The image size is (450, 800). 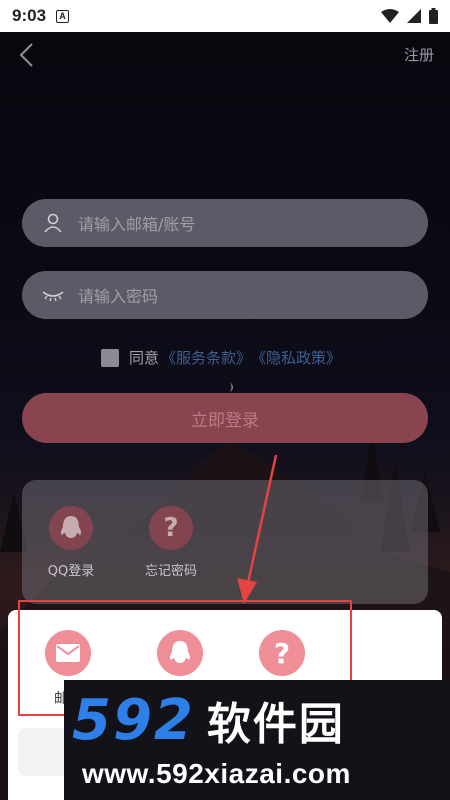 I want to click on watermark-number: 592, so click(x=133, y=720).